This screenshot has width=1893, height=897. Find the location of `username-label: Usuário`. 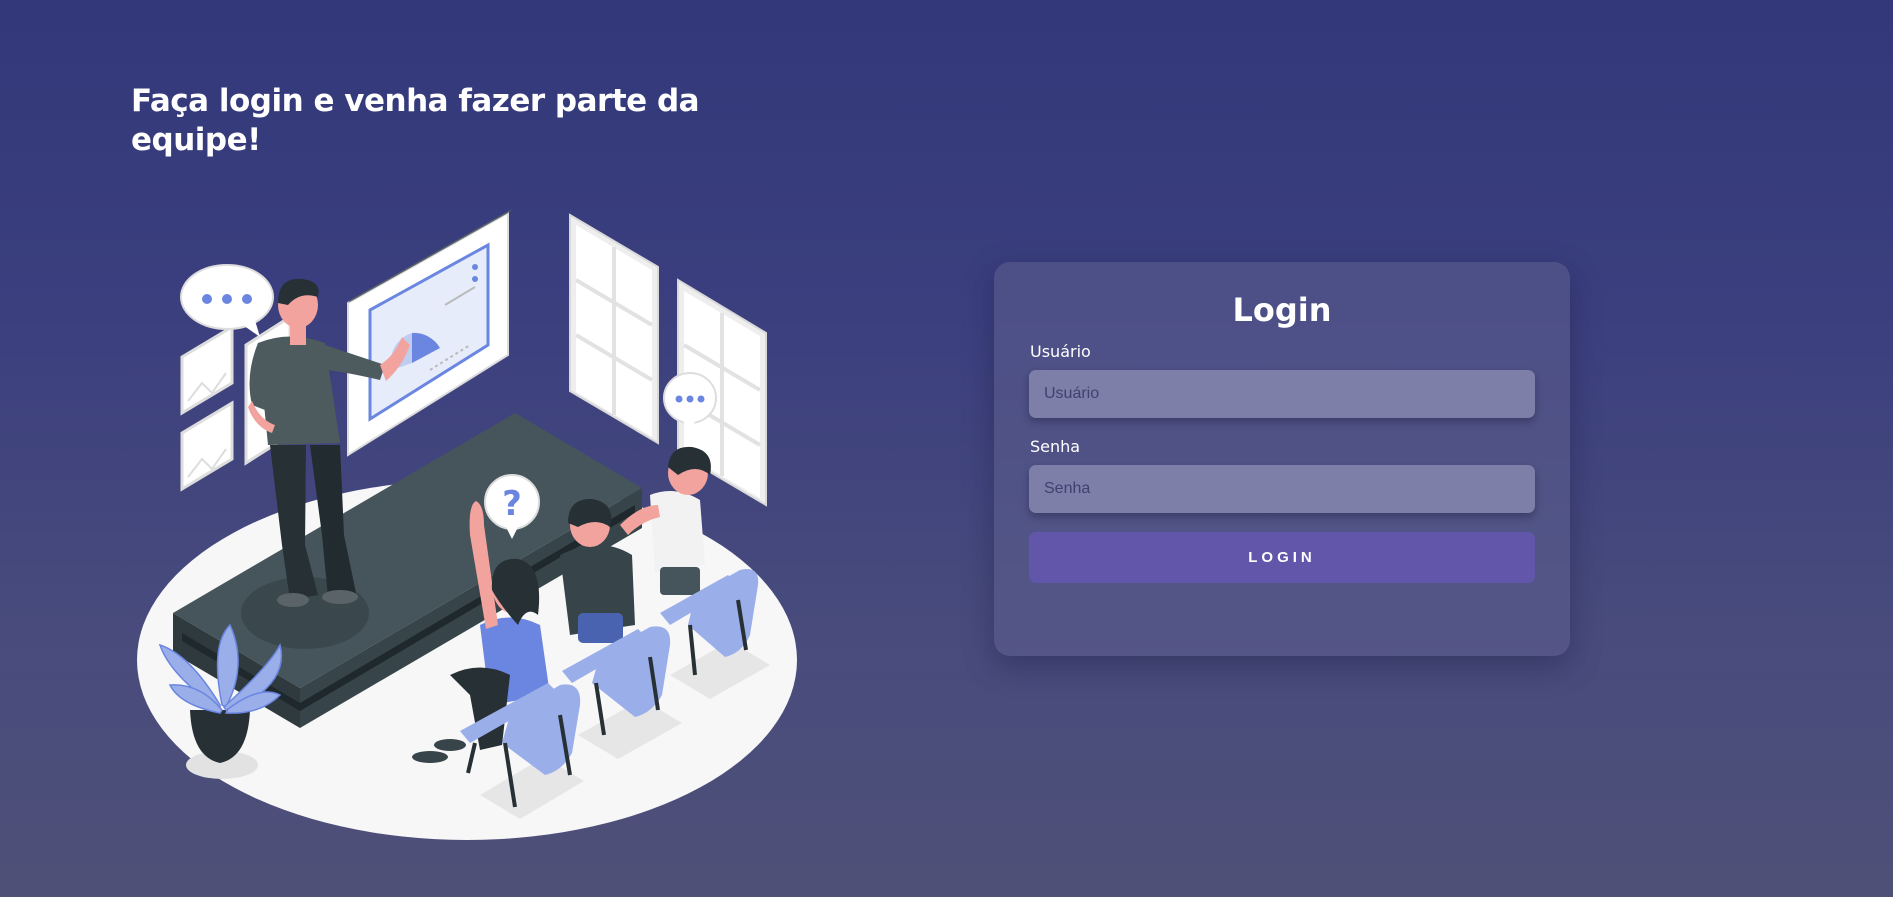

username-label: Usuário is located at coordinates (1060, 351).